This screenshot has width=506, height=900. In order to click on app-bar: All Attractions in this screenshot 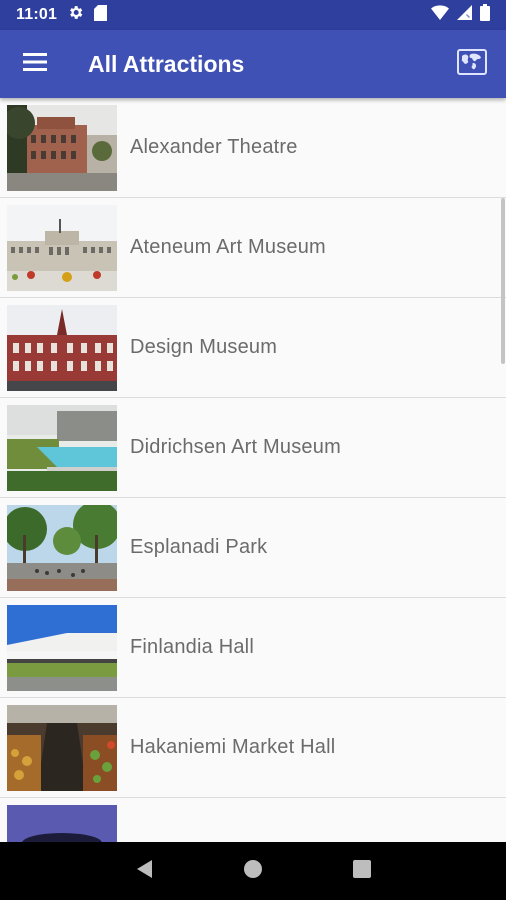, I will do `click(253, 64)`.